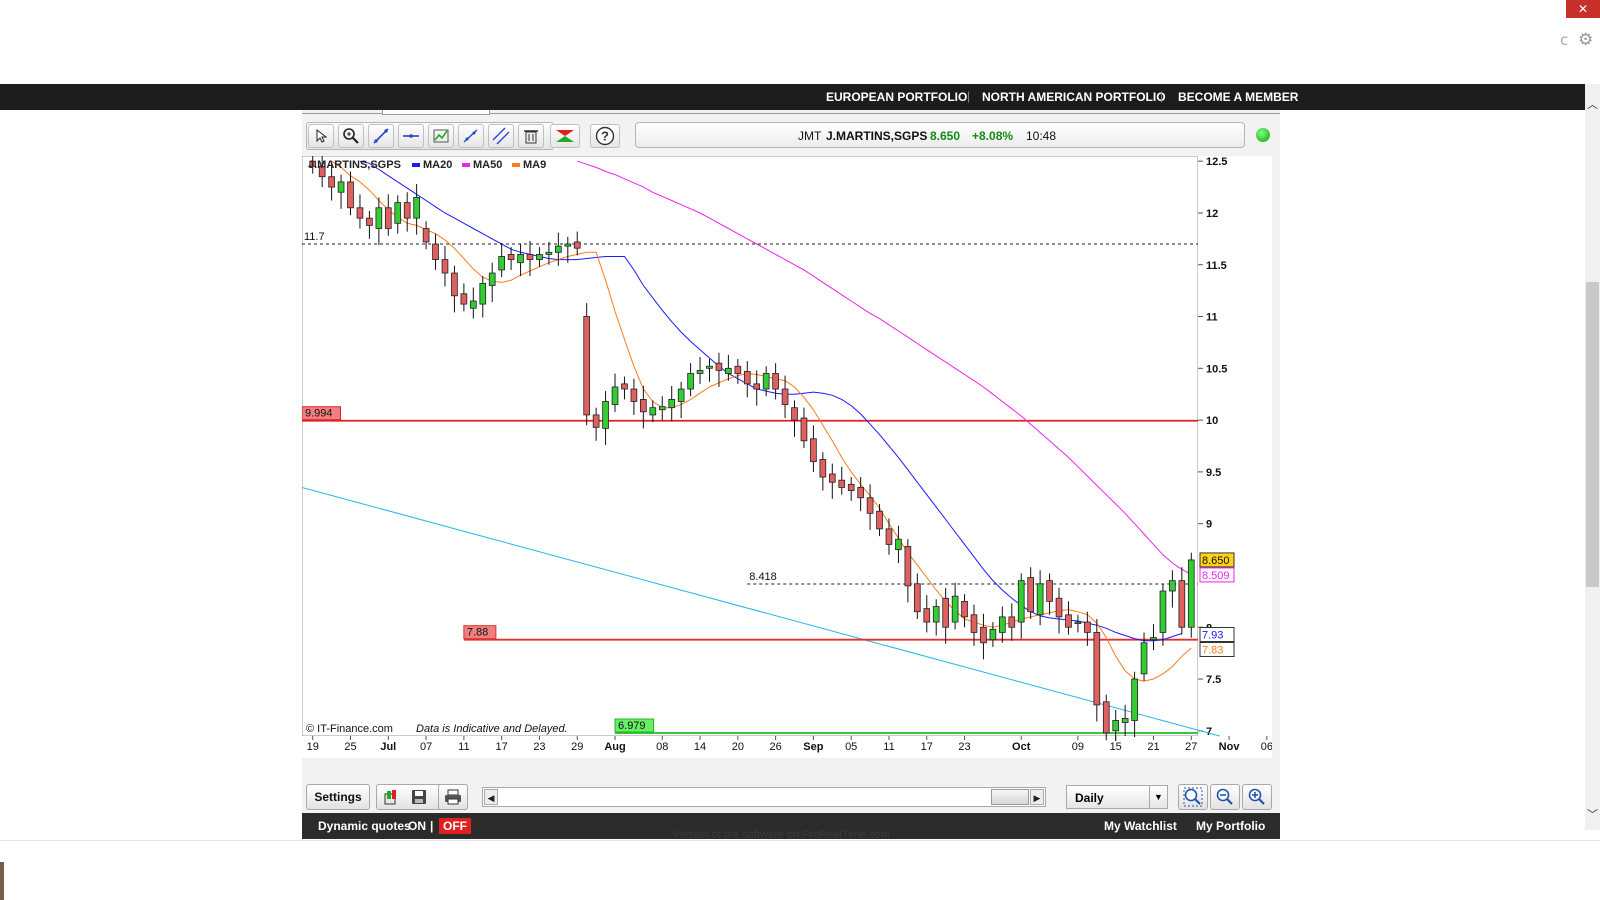 This screenshot has height=900, width=1600. Describe the element at coordinates (1230, 826) in the screenshot. I see `my-portfolio-link: My Portfolio` at that location.